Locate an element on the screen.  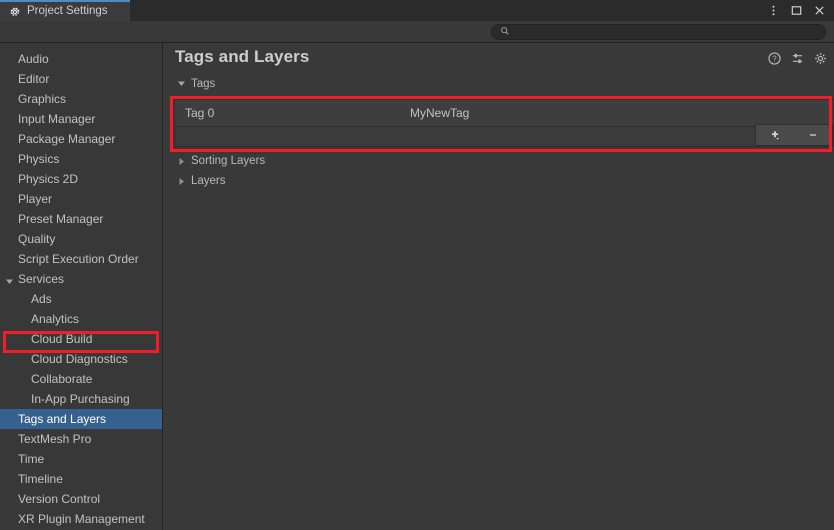
sidebar-item-label: Time is located at coordinates (31, 459).